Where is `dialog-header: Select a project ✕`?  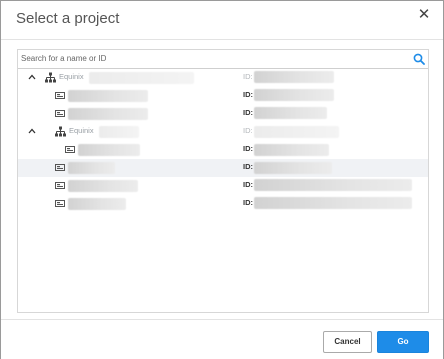 dialog-header: Select a project ✕ is located at coordinates (222, 20).